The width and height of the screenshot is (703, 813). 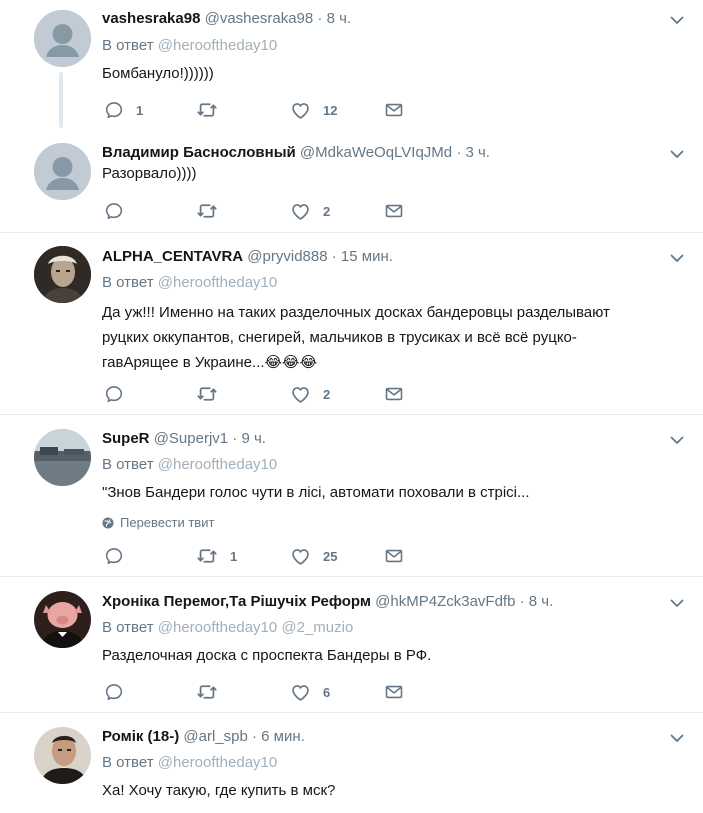 What do you see at coordinates (126, 438) in the screenshot?
I see `display-name: SupeR` at bounding box center [126, 438].